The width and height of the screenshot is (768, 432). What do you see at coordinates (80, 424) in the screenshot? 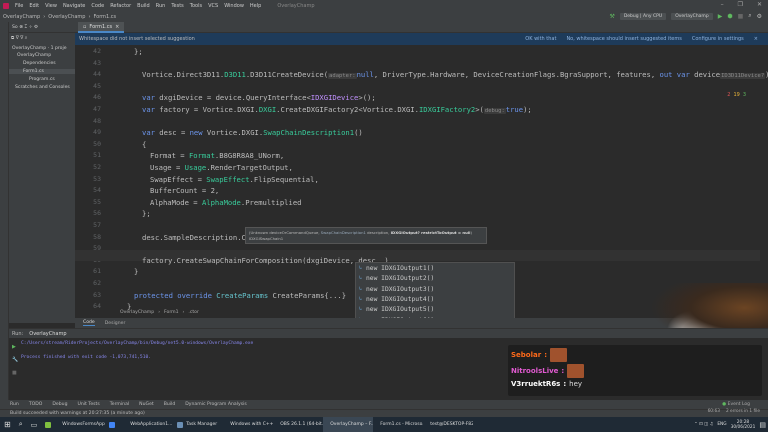
I see `taskbar-app: WindowsFormsApp2` at bounding box center [80, 424].